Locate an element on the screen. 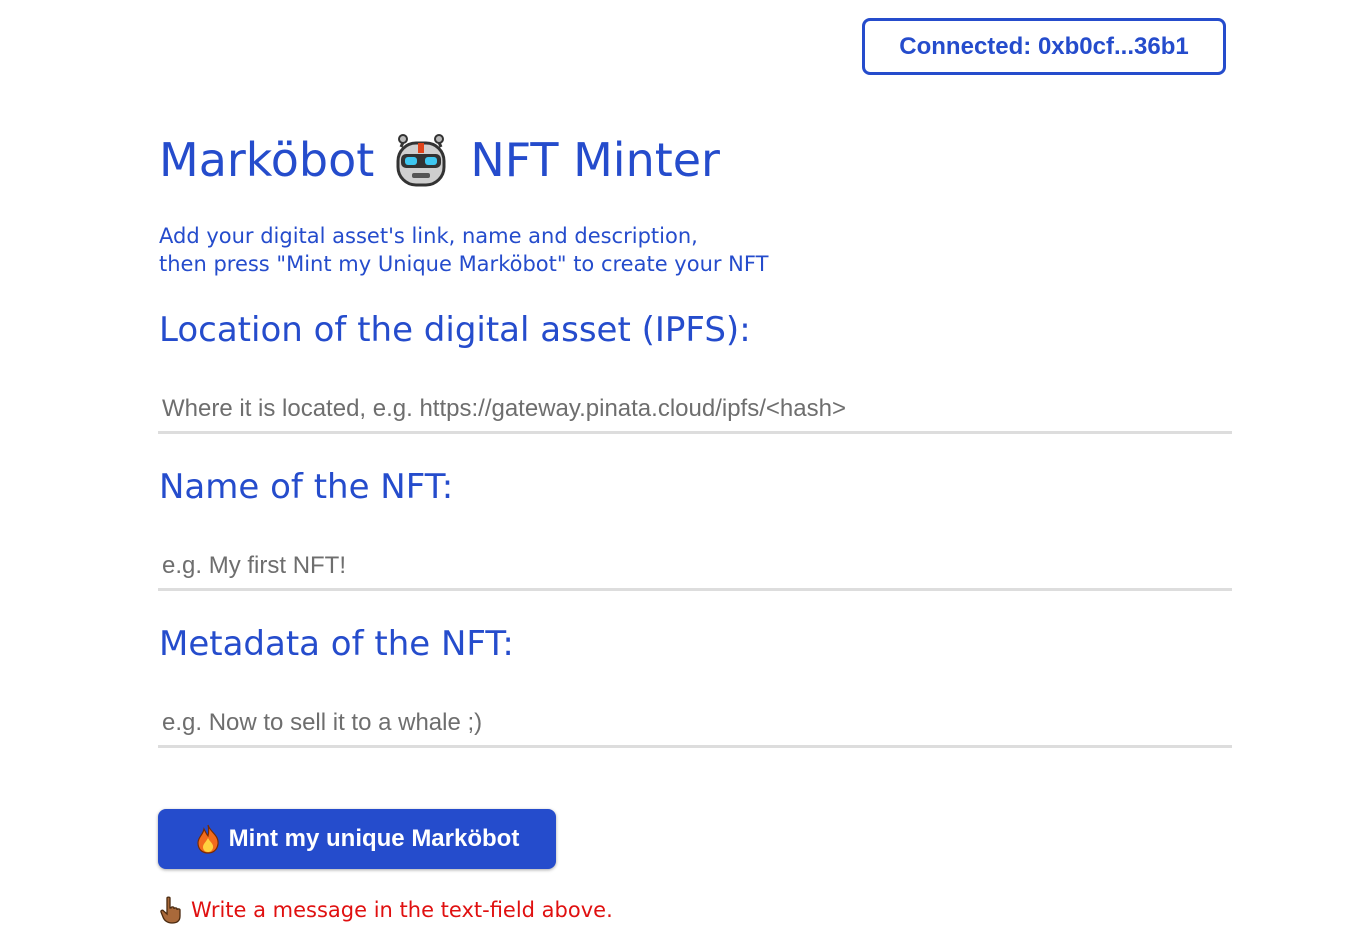 The image size is (1363, 951). mint-button-label: Mint my unique Marköbot is located at coordinates (374, 838).